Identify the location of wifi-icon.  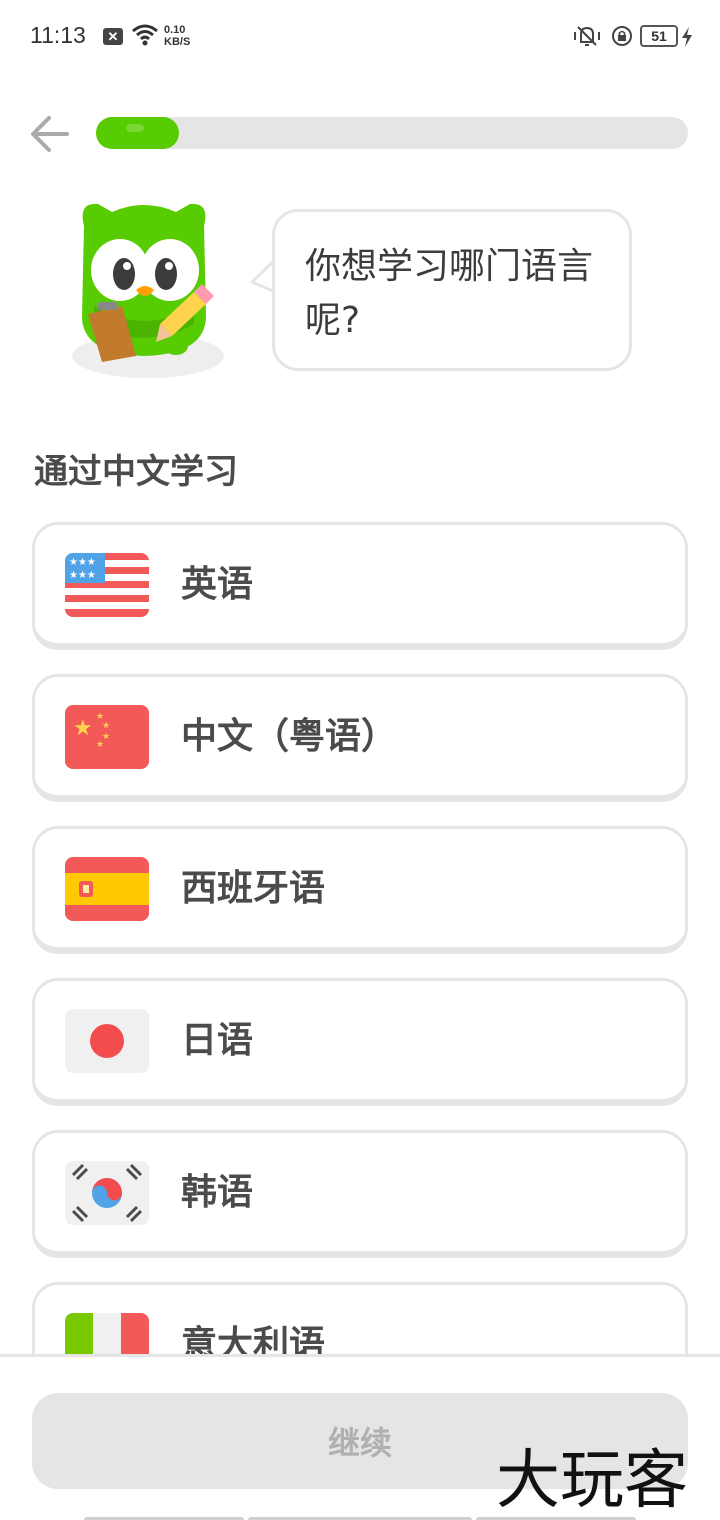
(145, 37).